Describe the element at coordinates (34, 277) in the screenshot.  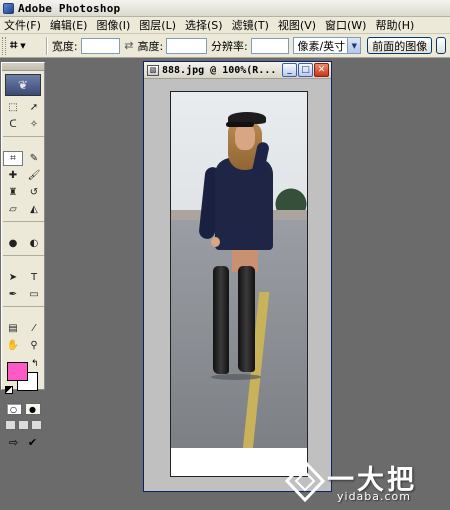
I see `type-icon: T` at that location.